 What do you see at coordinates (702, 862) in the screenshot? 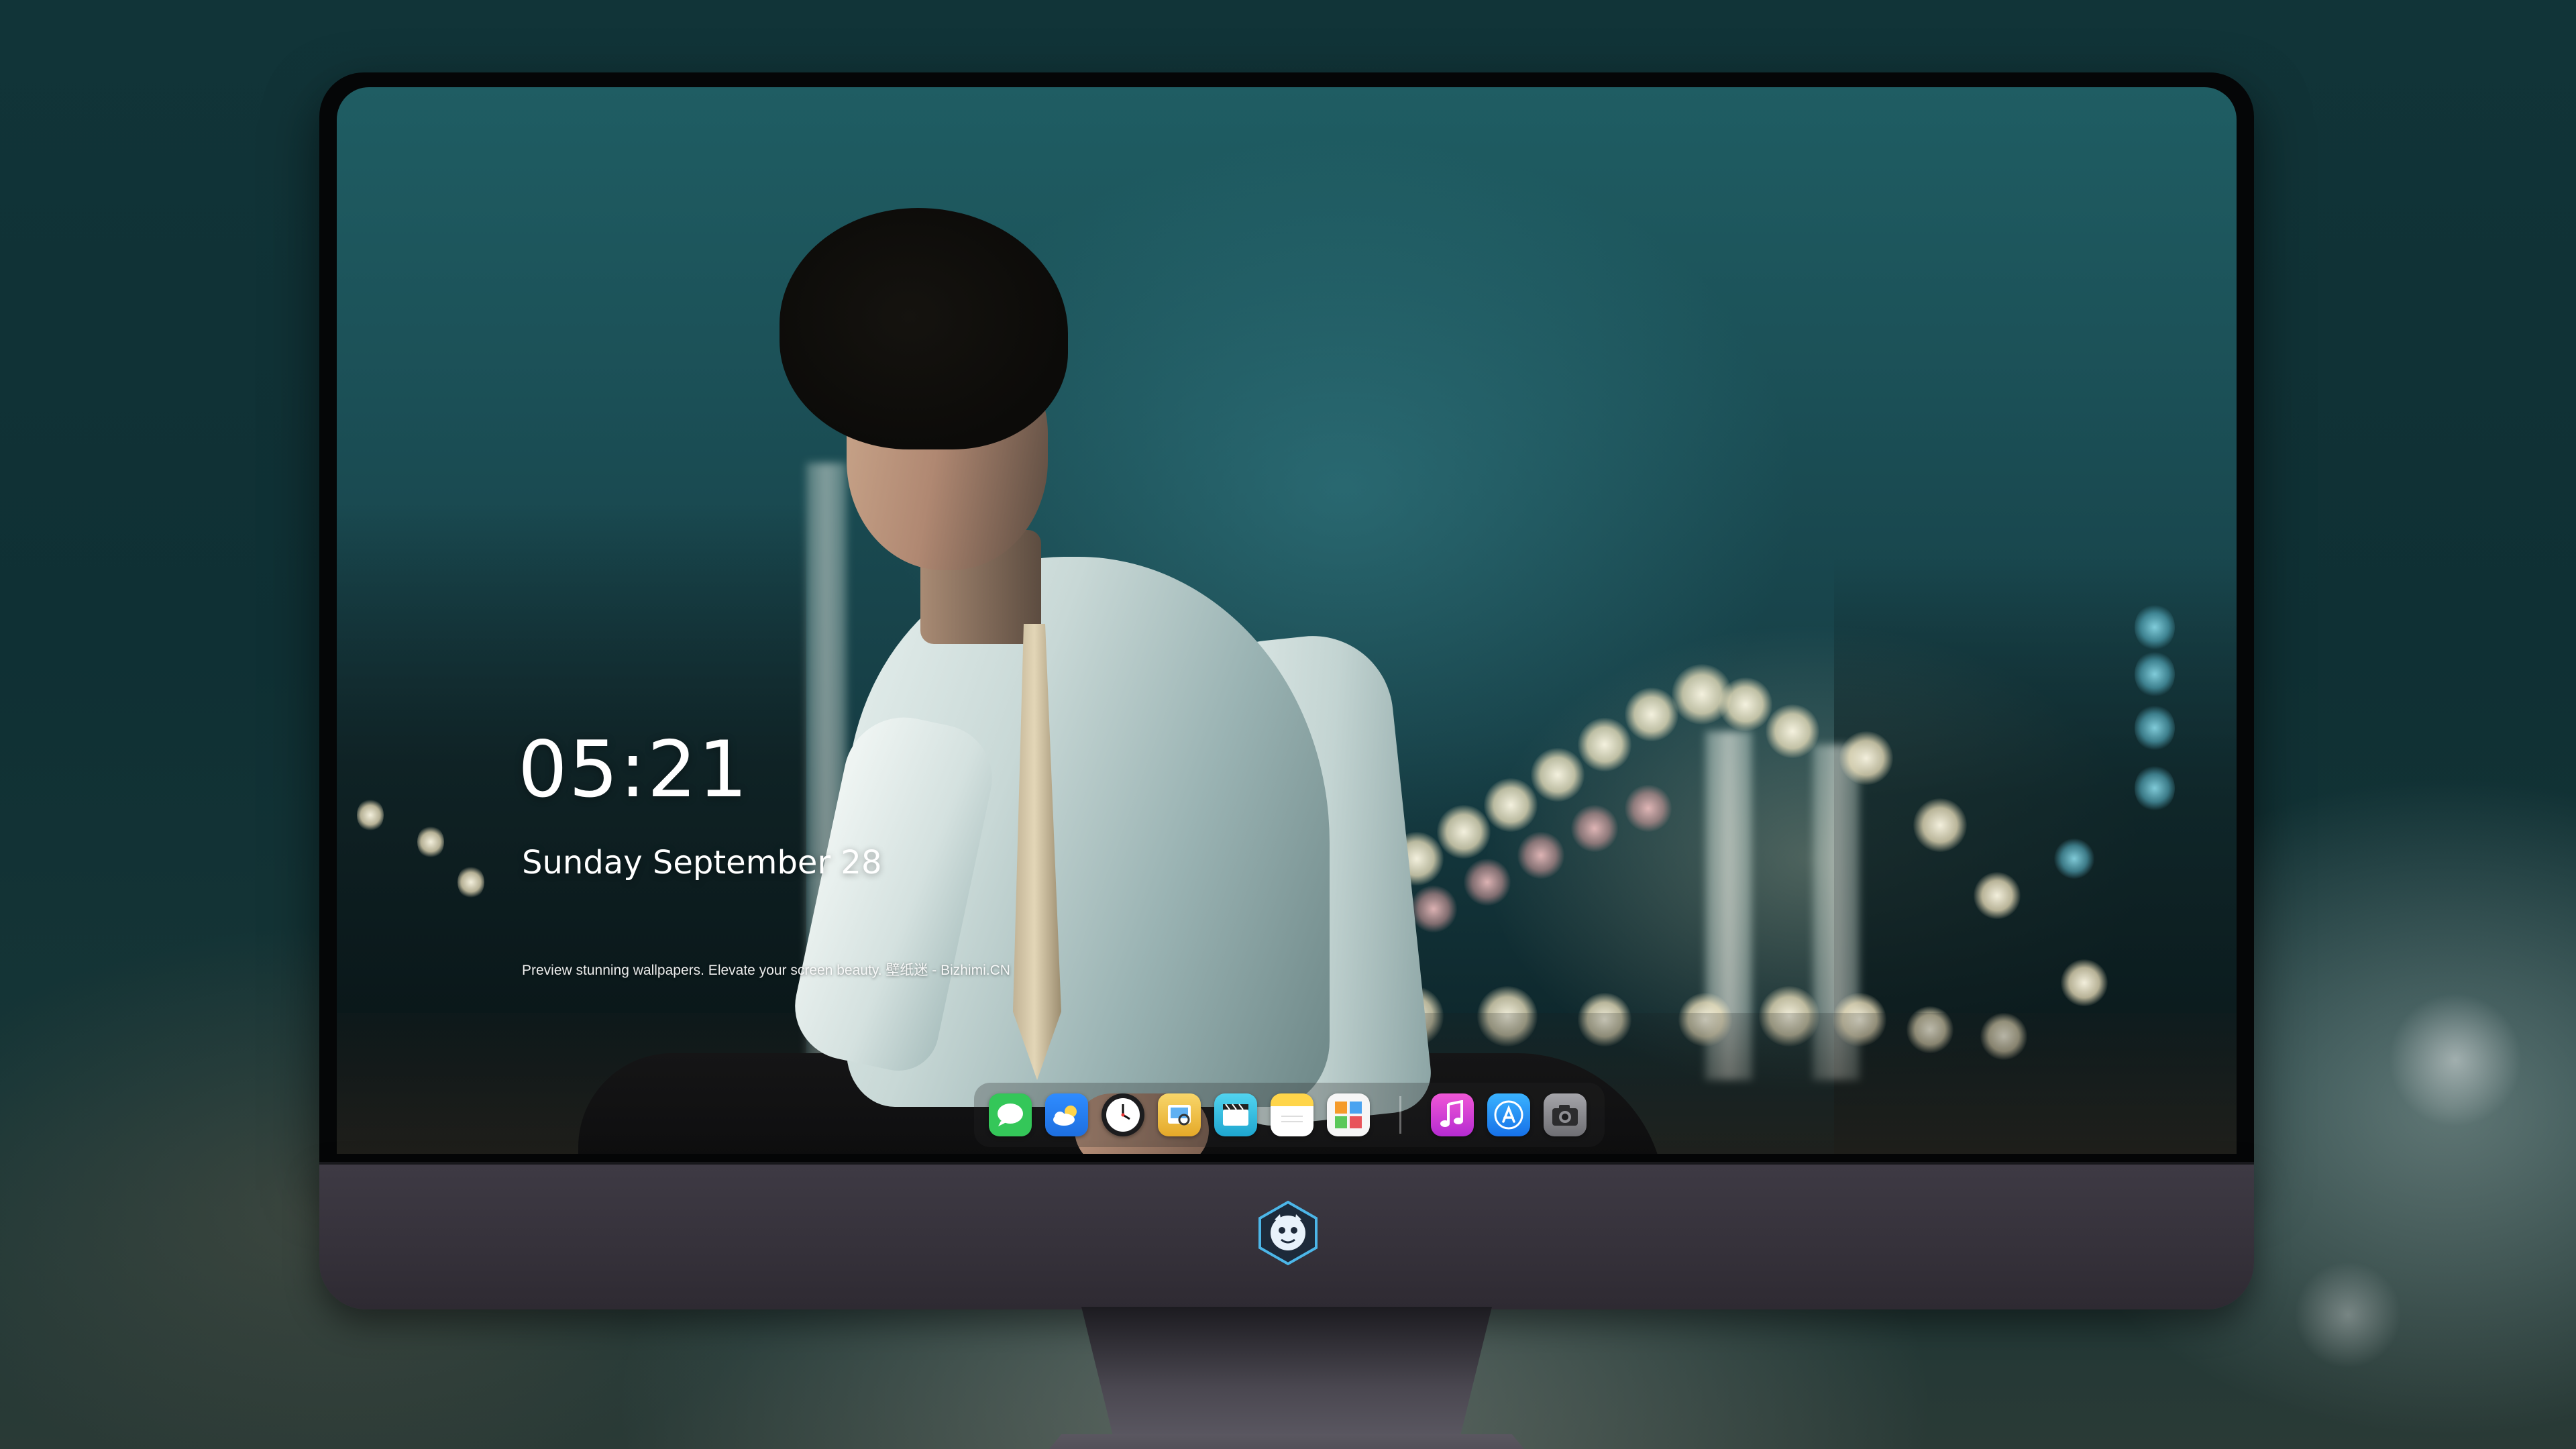
I see `lockscreen-date: Sunday September 28` at bounding box center [702, 862].